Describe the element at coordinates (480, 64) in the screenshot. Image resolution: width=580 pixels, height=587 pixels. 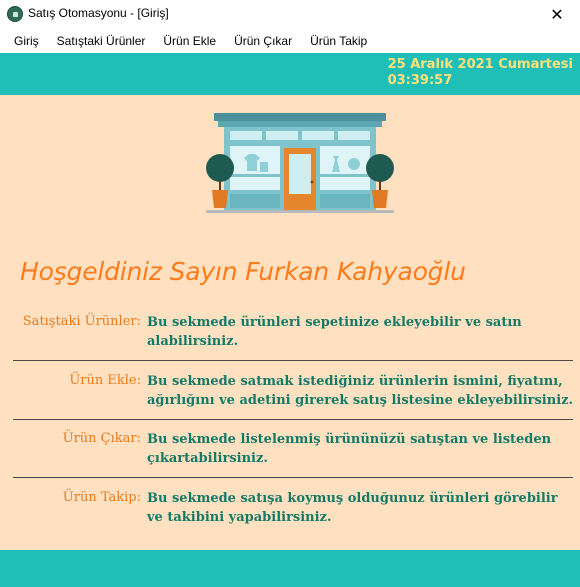
I see `date-label: 25 Aralık 2021 Cumartesi` at that location.